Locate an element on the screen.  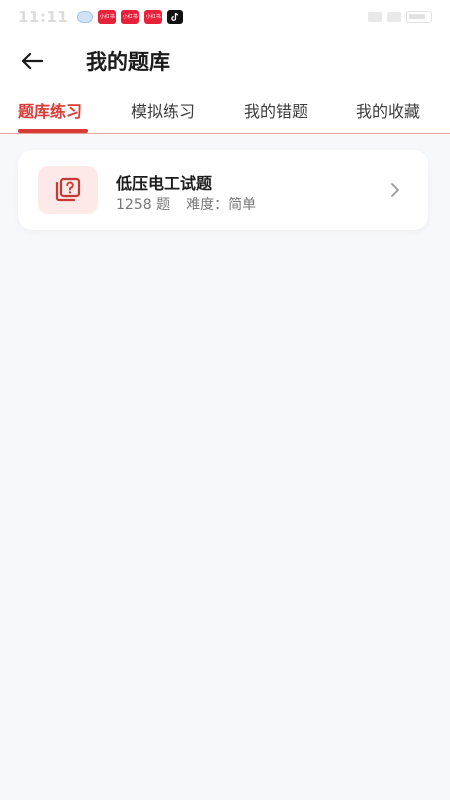
question-bank-meta: 1258 题 难度：简单 is located at coordinates (186, 204).